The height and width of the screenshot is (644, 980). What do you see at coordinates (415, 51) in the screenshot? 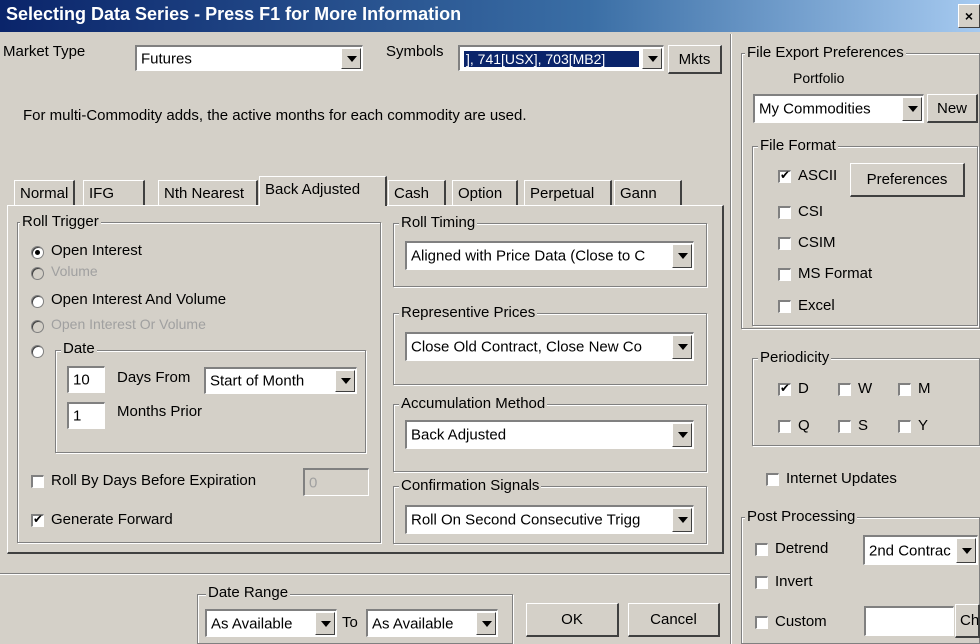
I see `symbols-label: Symbols` at bounding box center [415, 51].